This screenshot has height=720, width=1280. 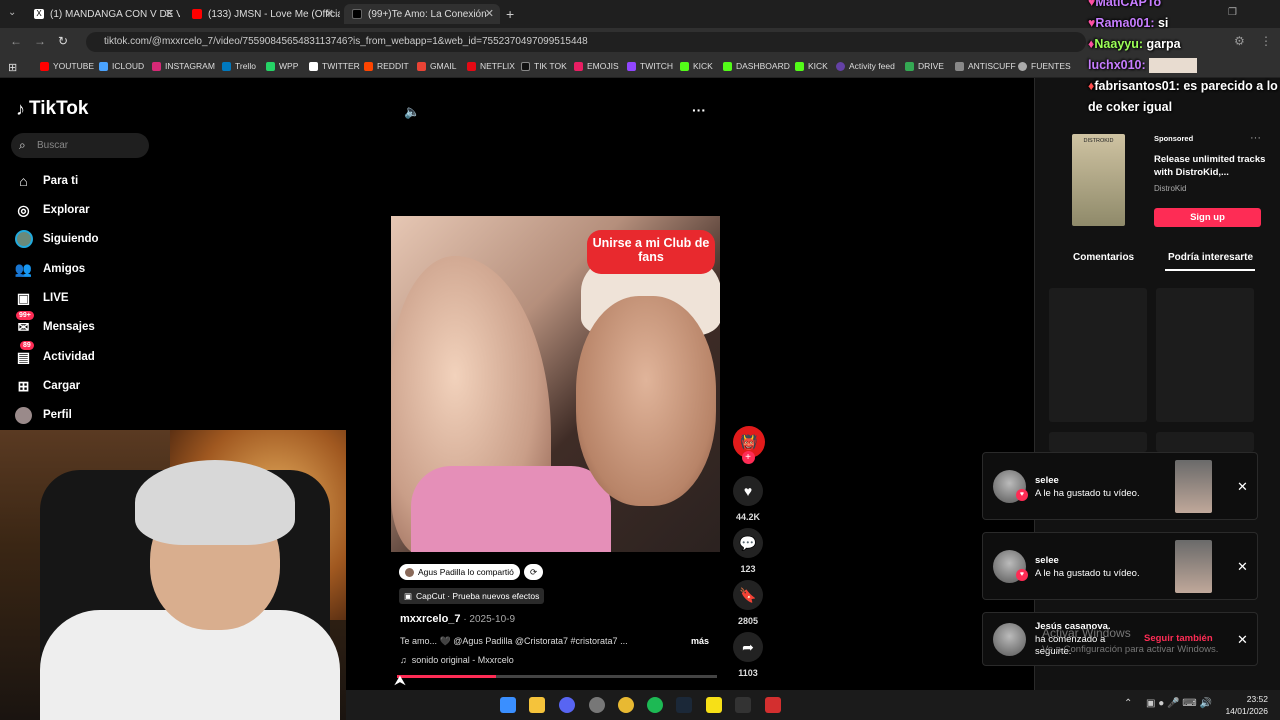 I want to click on ad-more-icon: ···, so click(x=1255, y=138).